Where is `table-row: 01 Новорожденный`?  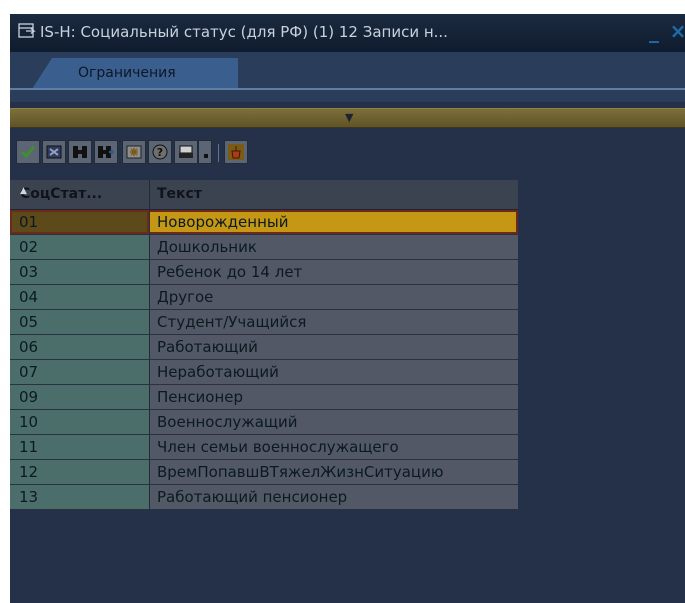
table-row: 01 Новорожденный is located at coordinates (264, 222).